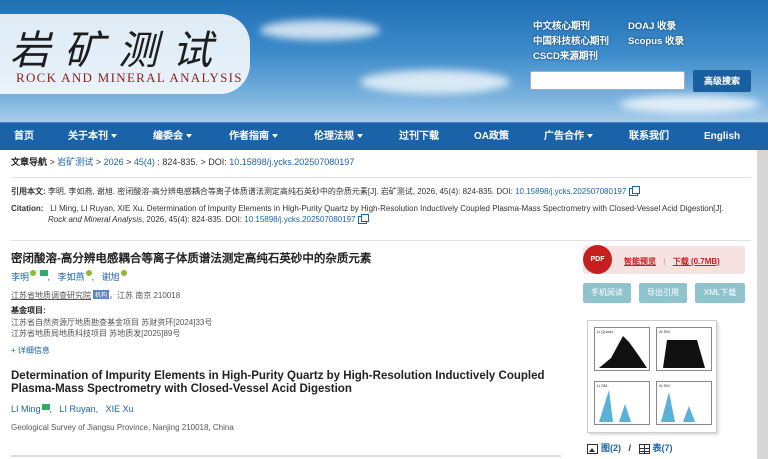  What do you see at coordinates (30, 350) in the screenshot?
I see `more-details-link: + 详细信息` at bounding box center [30, 350].